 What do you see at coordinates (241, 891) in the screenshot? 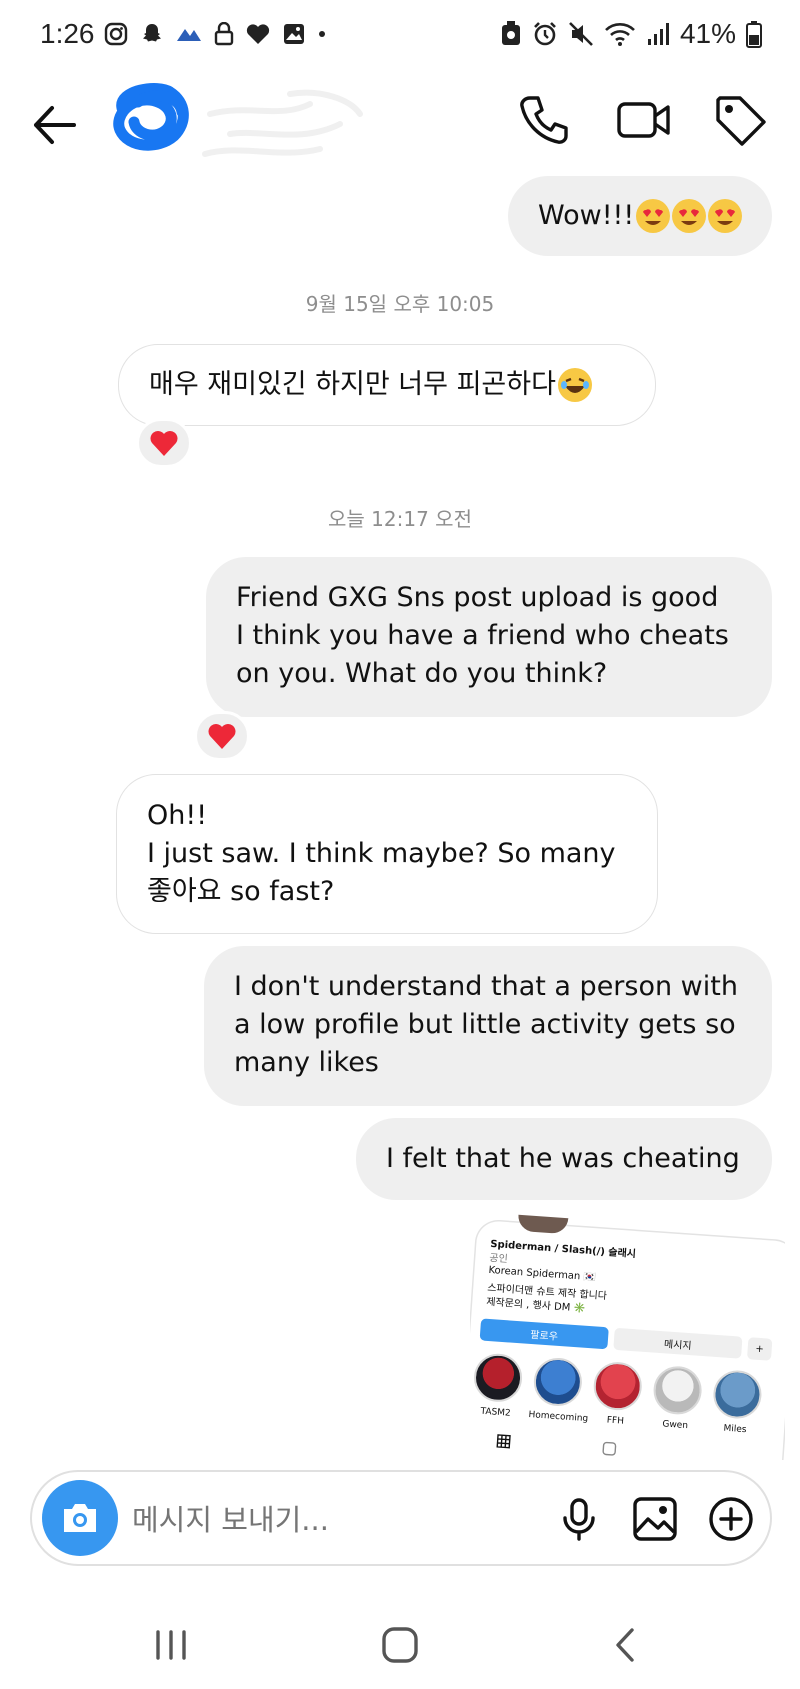
I see `message-line: 좋아요 so fast?` at bounding box center [241, 891].